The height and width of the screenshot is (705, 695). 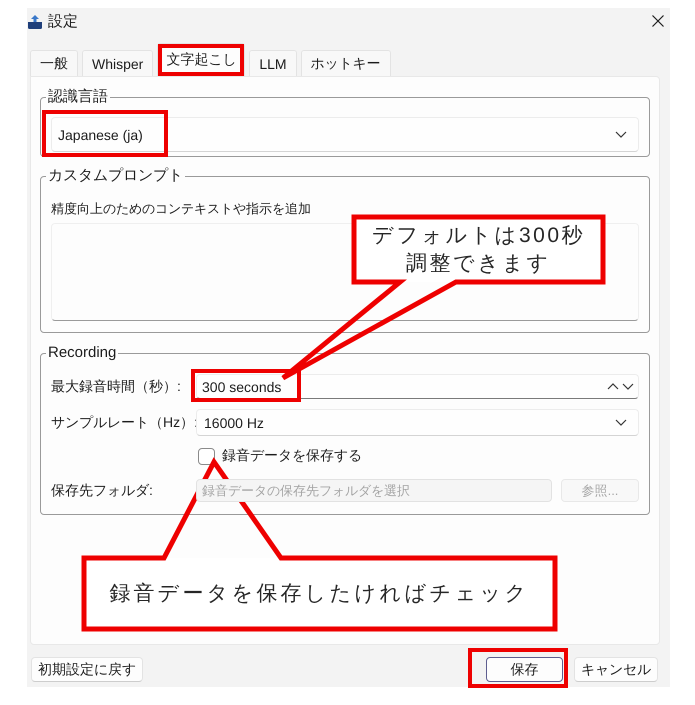 What do you see at coordinates (63, 21) in the screenshot?
I see `window-title: 設定` at bounding box center [63, 21].